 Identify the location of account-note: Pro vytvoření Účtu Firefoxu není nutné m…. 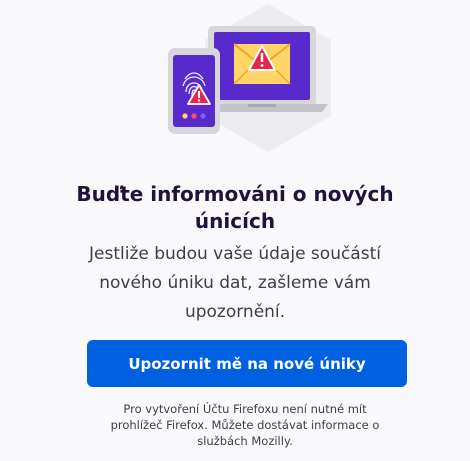
(245, 425).